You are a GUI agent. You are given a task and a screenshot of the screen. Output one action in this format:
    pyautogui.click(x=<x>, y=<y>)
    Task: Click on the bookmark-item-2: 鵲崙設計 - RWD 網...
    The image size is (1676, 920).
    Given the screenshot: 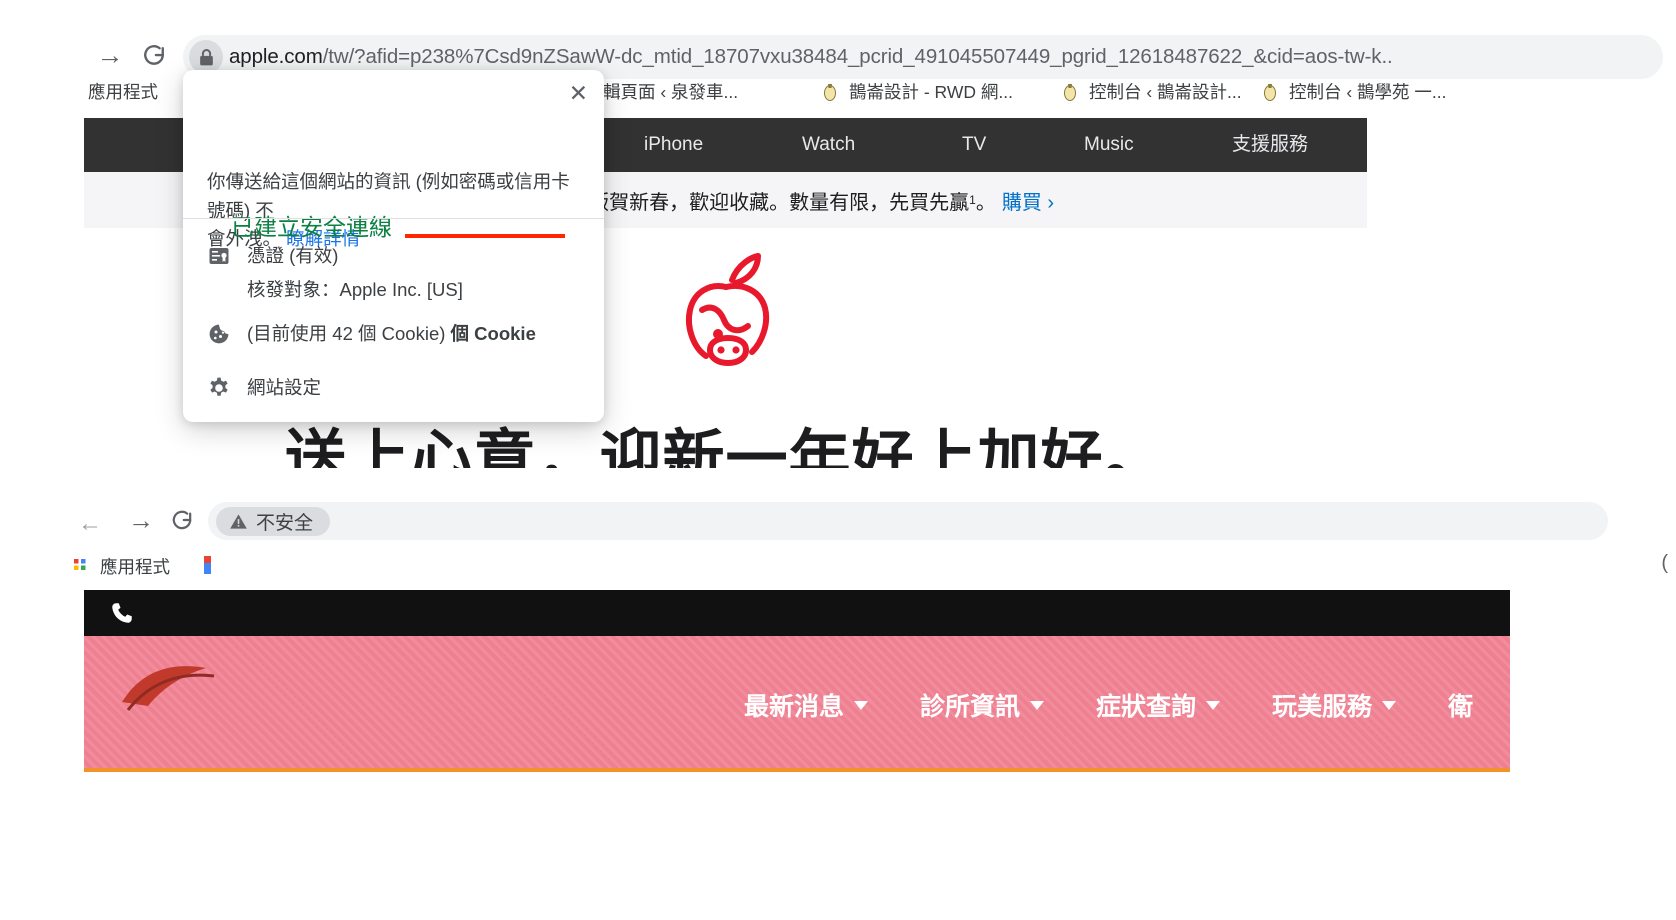 What is the action you would take?
    pyautogui.click(x=916, y=91)
    